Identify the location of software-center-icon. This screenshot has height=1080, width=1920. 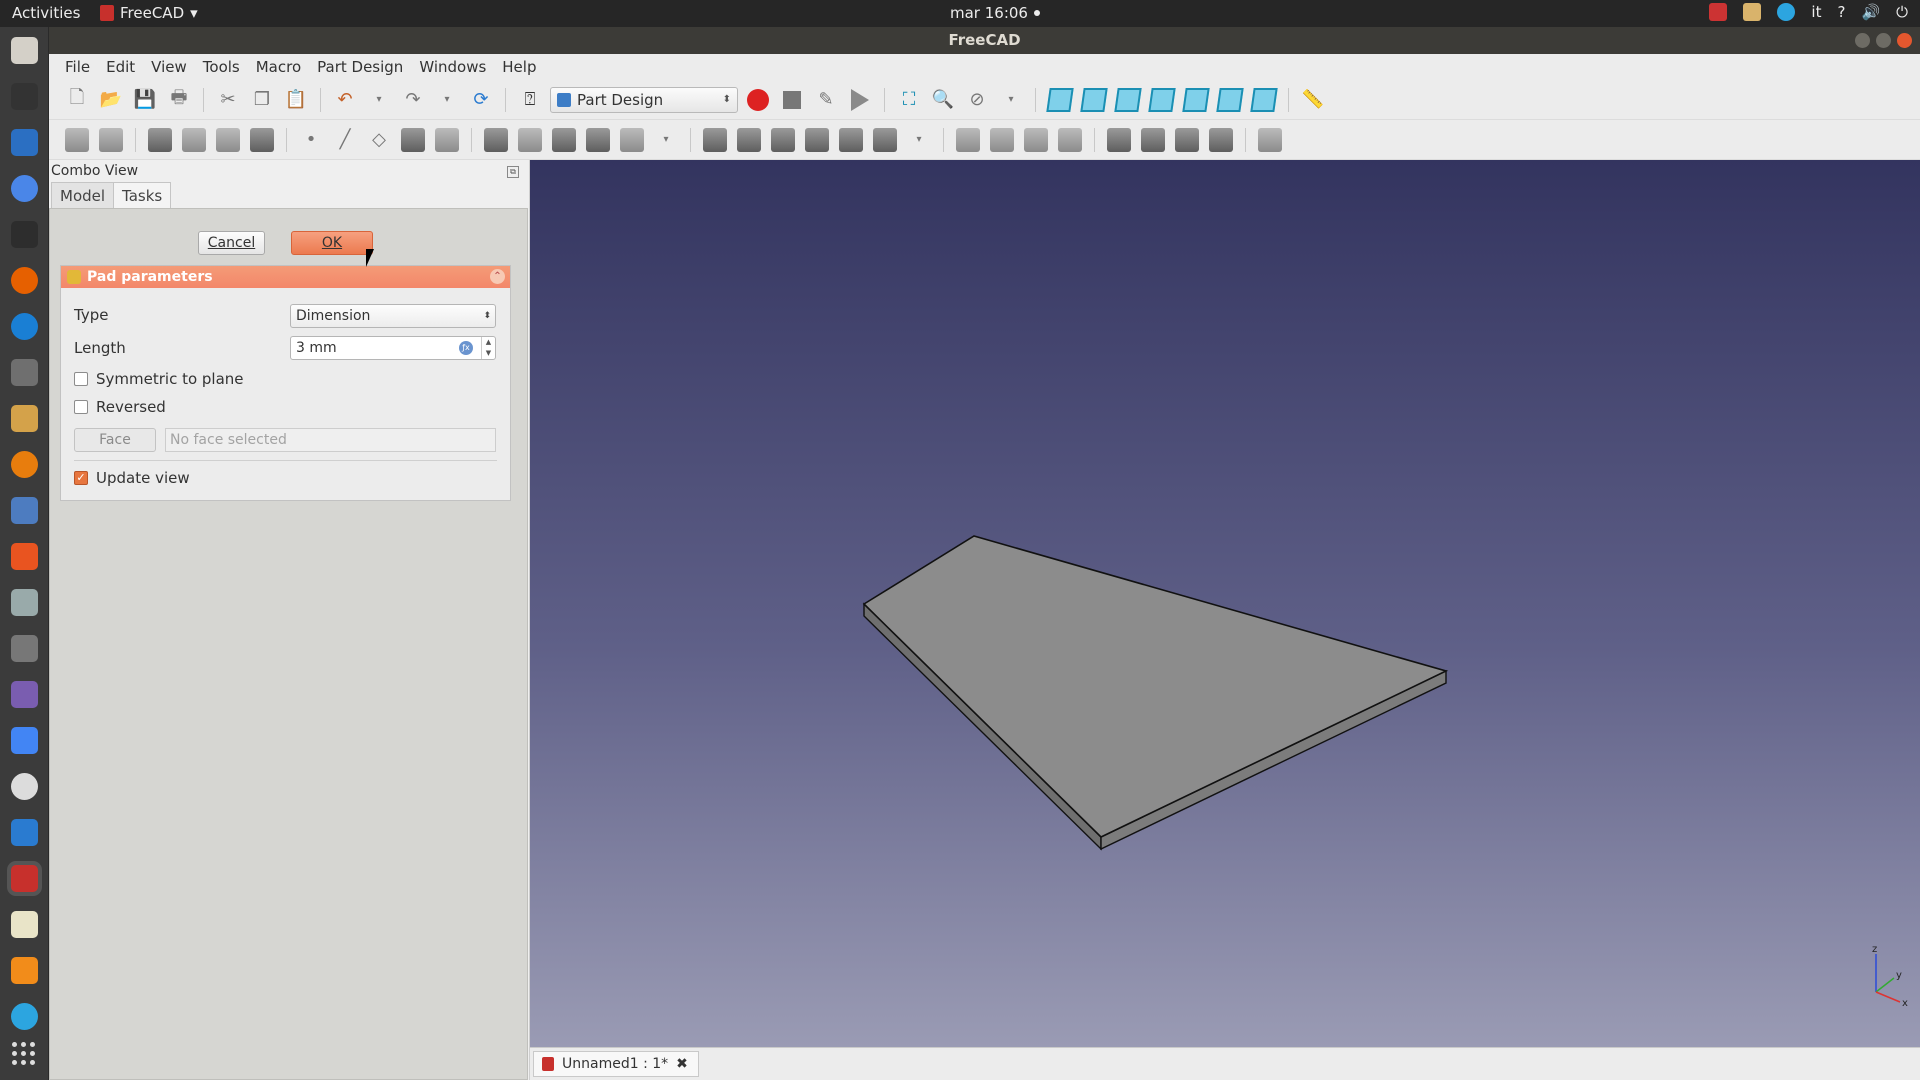
(24, 556).